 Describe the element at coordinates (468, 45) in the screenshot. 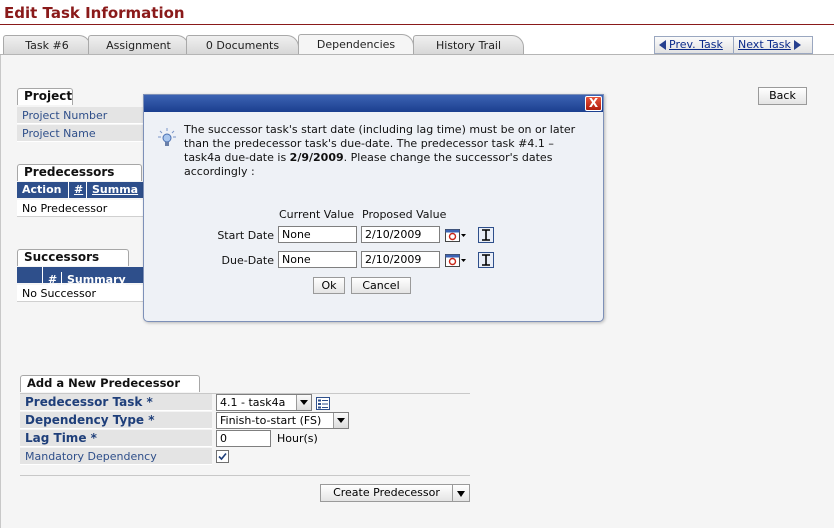

I see `tab-history-trail: History Trail` at that location.